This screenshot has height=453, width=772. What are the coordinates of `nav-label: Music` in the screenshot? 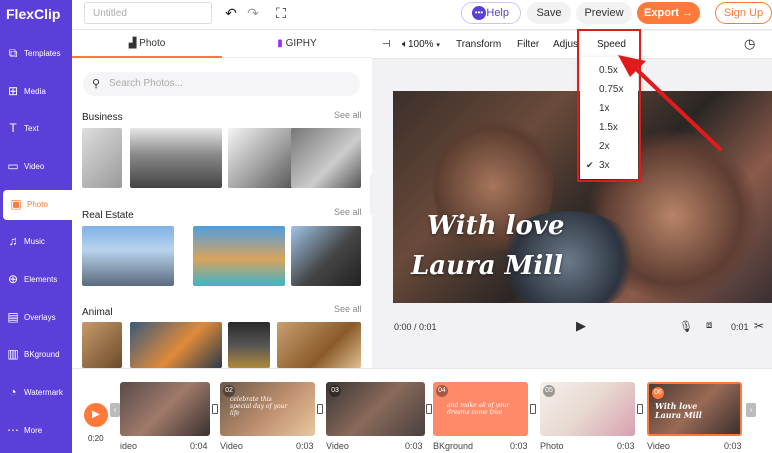 It's located at (34, 241).